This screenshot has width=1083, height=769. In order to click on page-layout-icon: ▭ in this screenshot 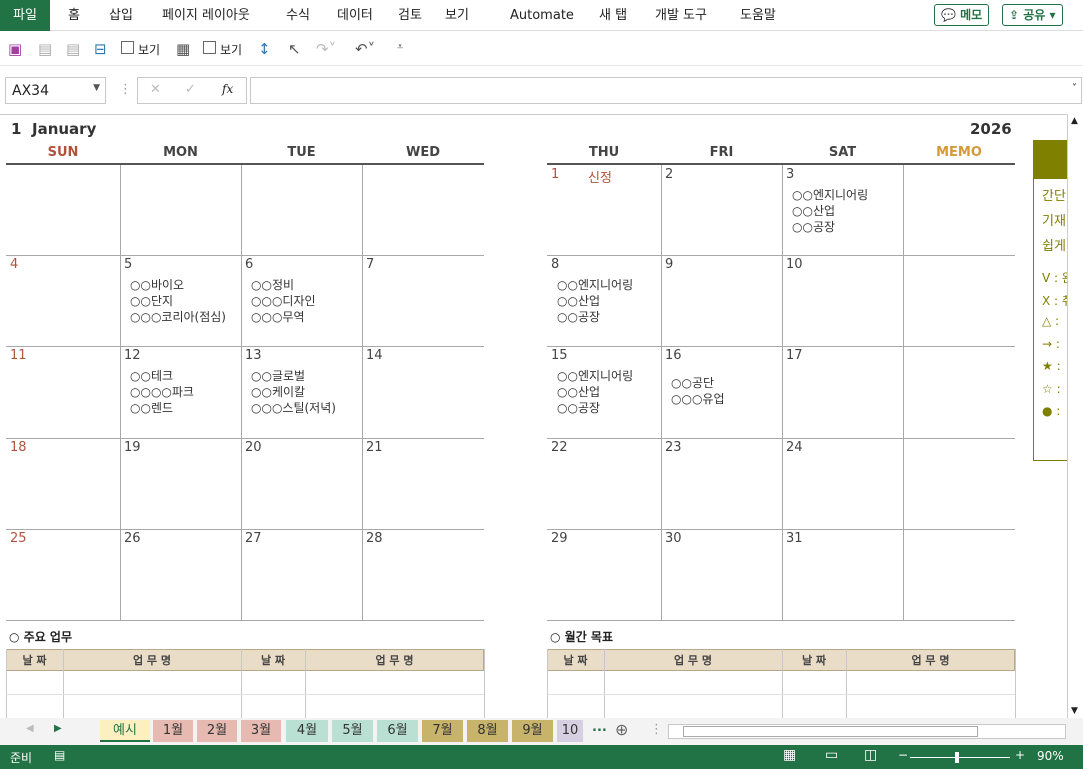, I will do `click(831, 755)`.